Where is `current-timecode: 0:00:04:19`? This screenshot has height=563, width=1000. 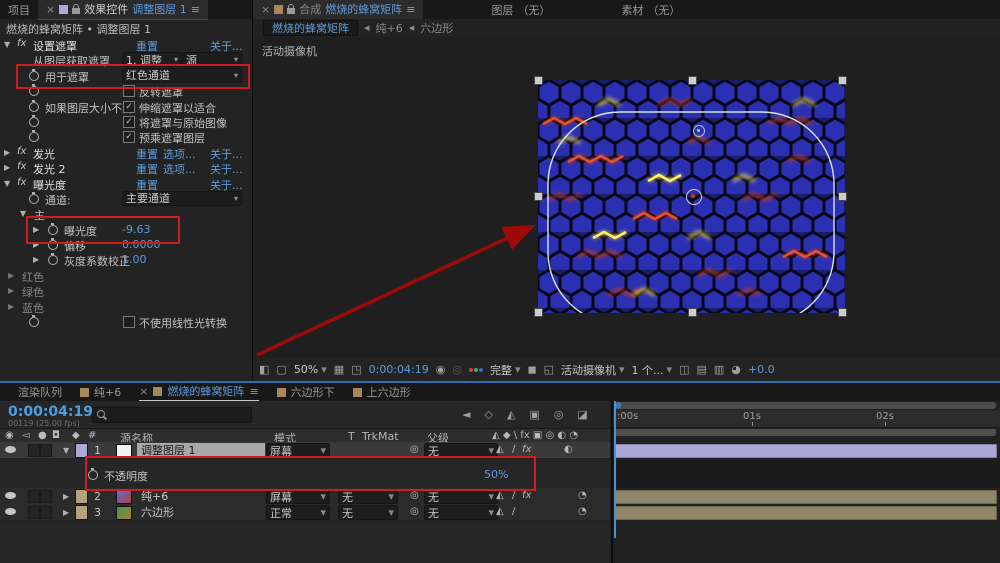 current-timecode: 0:00:04:19 is located at coordinates (50, 412).